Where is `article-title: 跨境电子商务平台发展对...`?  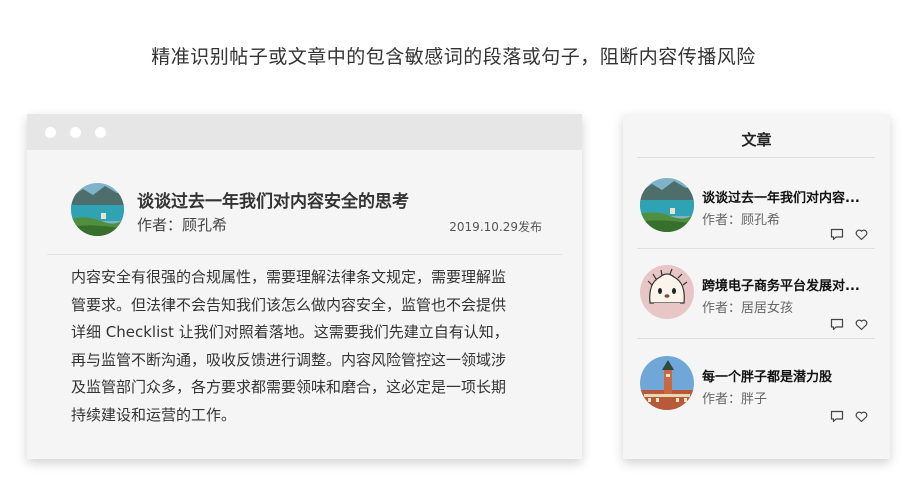 article-title: 跨境电子商务平台发展对... is located at coordinates (781, 284).